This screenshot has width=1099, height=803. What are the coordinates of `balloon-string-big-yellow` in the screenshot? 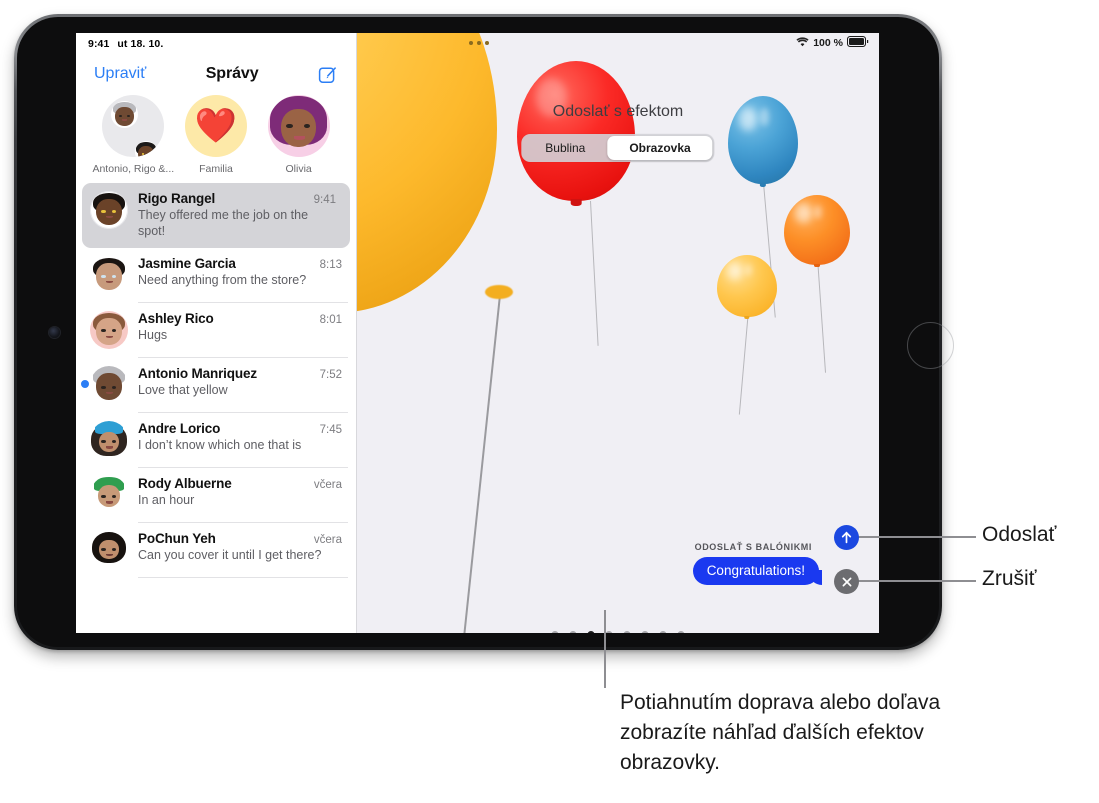 It's located at (481, 463).